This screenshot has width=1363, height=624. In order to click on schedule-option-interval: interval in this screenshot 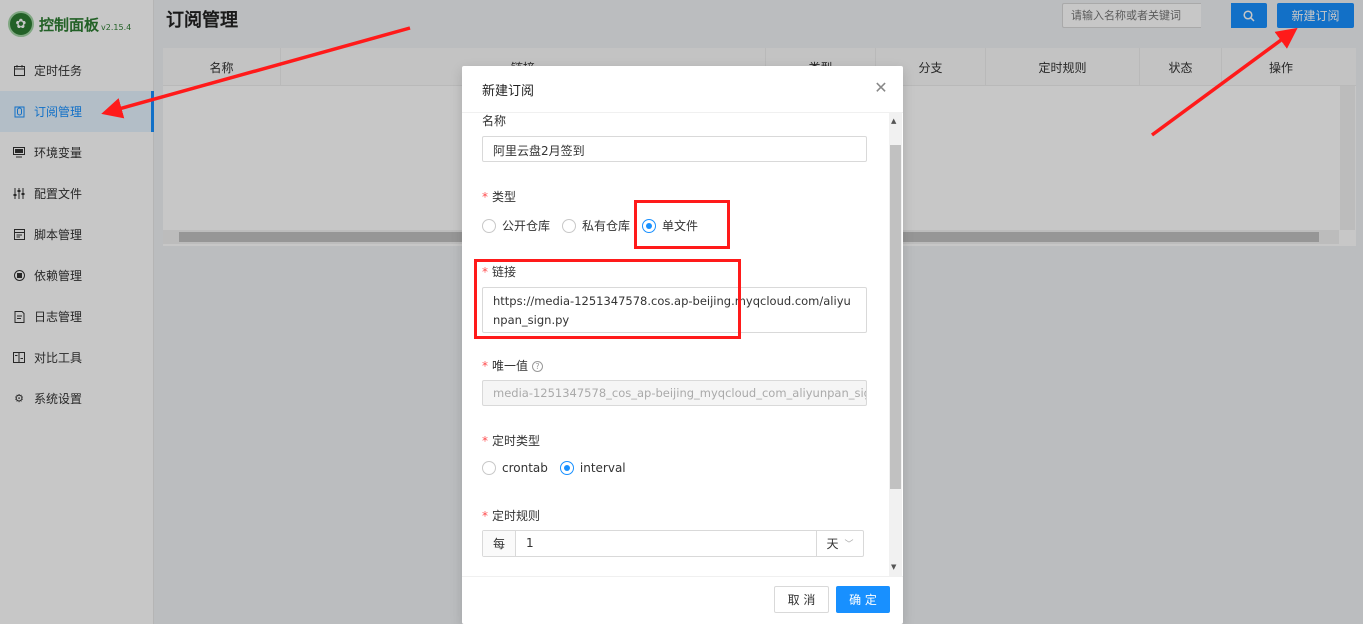, I will do `click(592, 468)`.